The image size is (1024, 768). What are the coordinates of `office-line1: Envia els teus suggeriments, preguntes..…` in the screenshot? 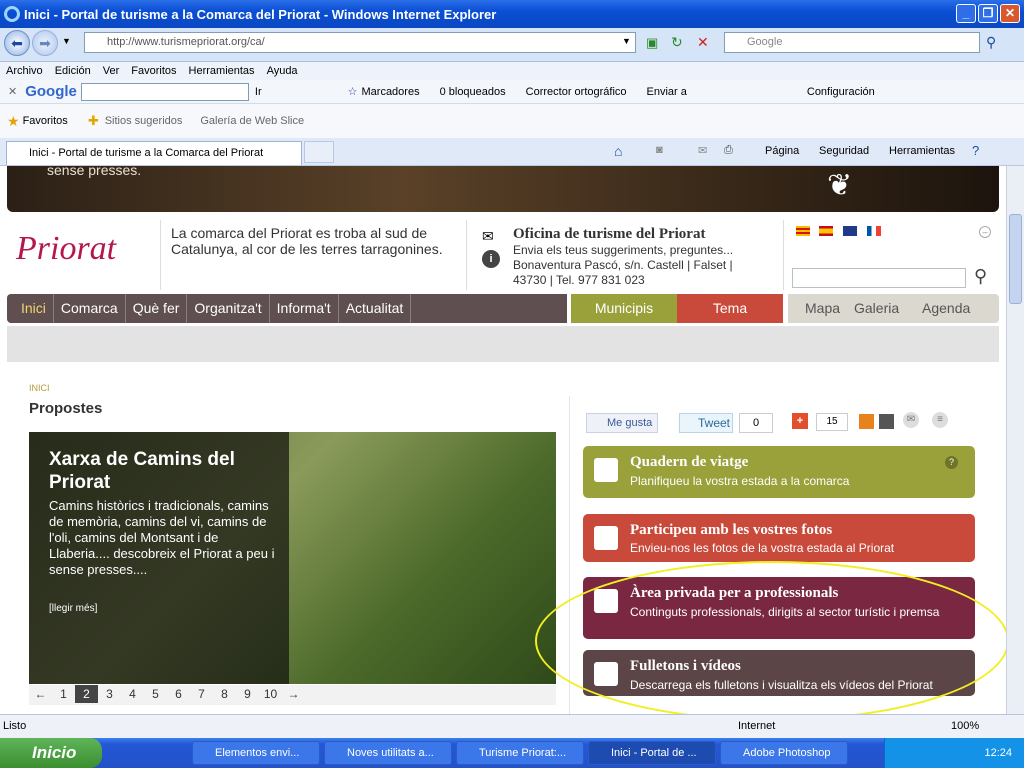 It's located at (623, 250).